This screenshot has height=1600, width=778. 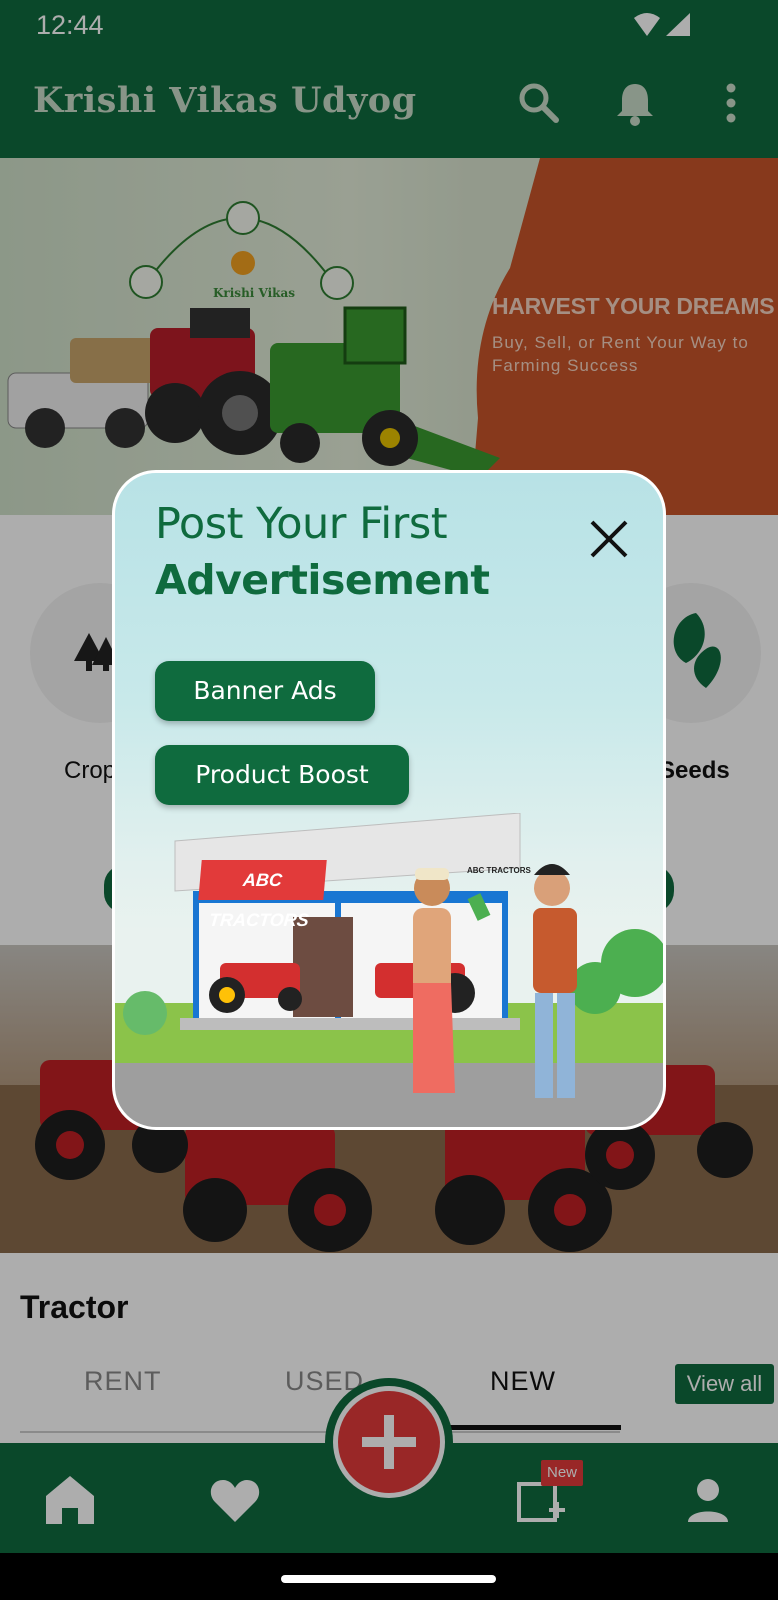 I want to click on shop-small-sign: ABC TRACTORS, so click(x=499, y=870).